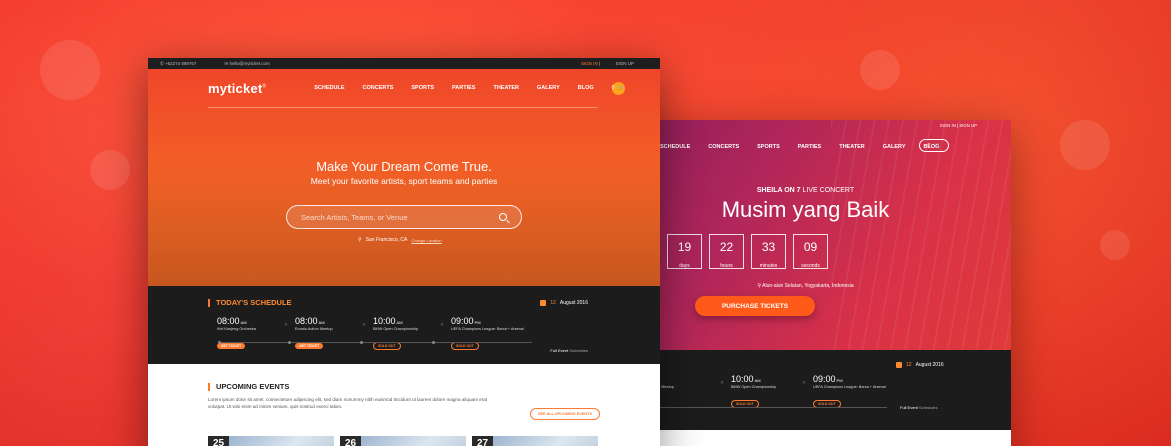 The height and width of the screenshot is (446, 1171). What do you see at coordinates (271, 441) in the screenshot?
I see `event-card: 25` at bounding box center [271, 441].